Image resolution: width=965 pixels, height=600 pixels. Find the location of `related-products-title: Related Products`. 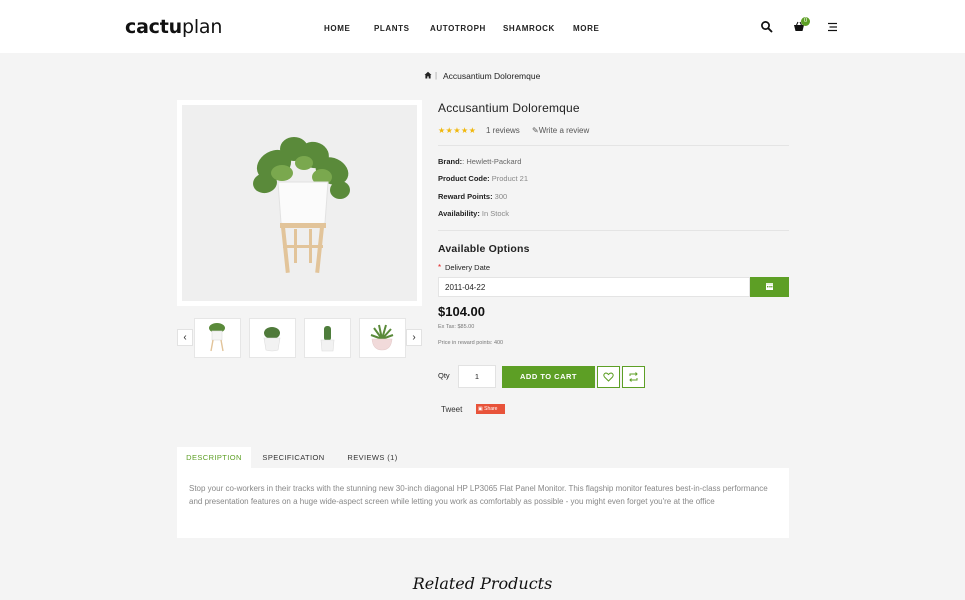

related-products-title: Related Products is located at coordinates (482, 583).